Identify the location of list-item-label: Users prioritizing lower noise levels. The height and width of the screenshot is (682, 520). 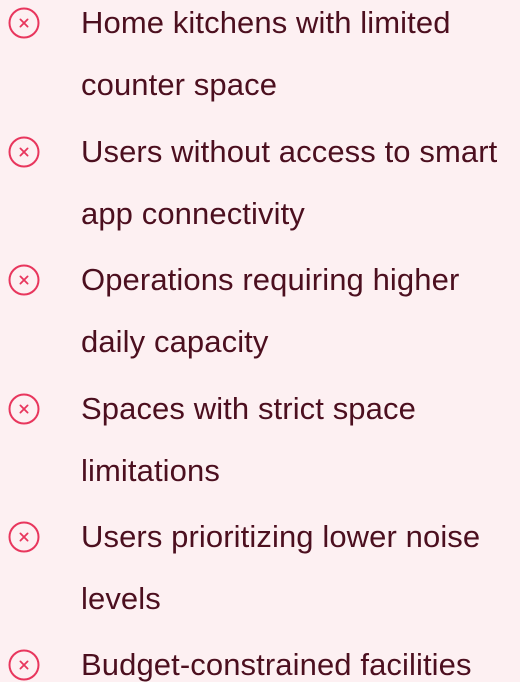
(281, 567).